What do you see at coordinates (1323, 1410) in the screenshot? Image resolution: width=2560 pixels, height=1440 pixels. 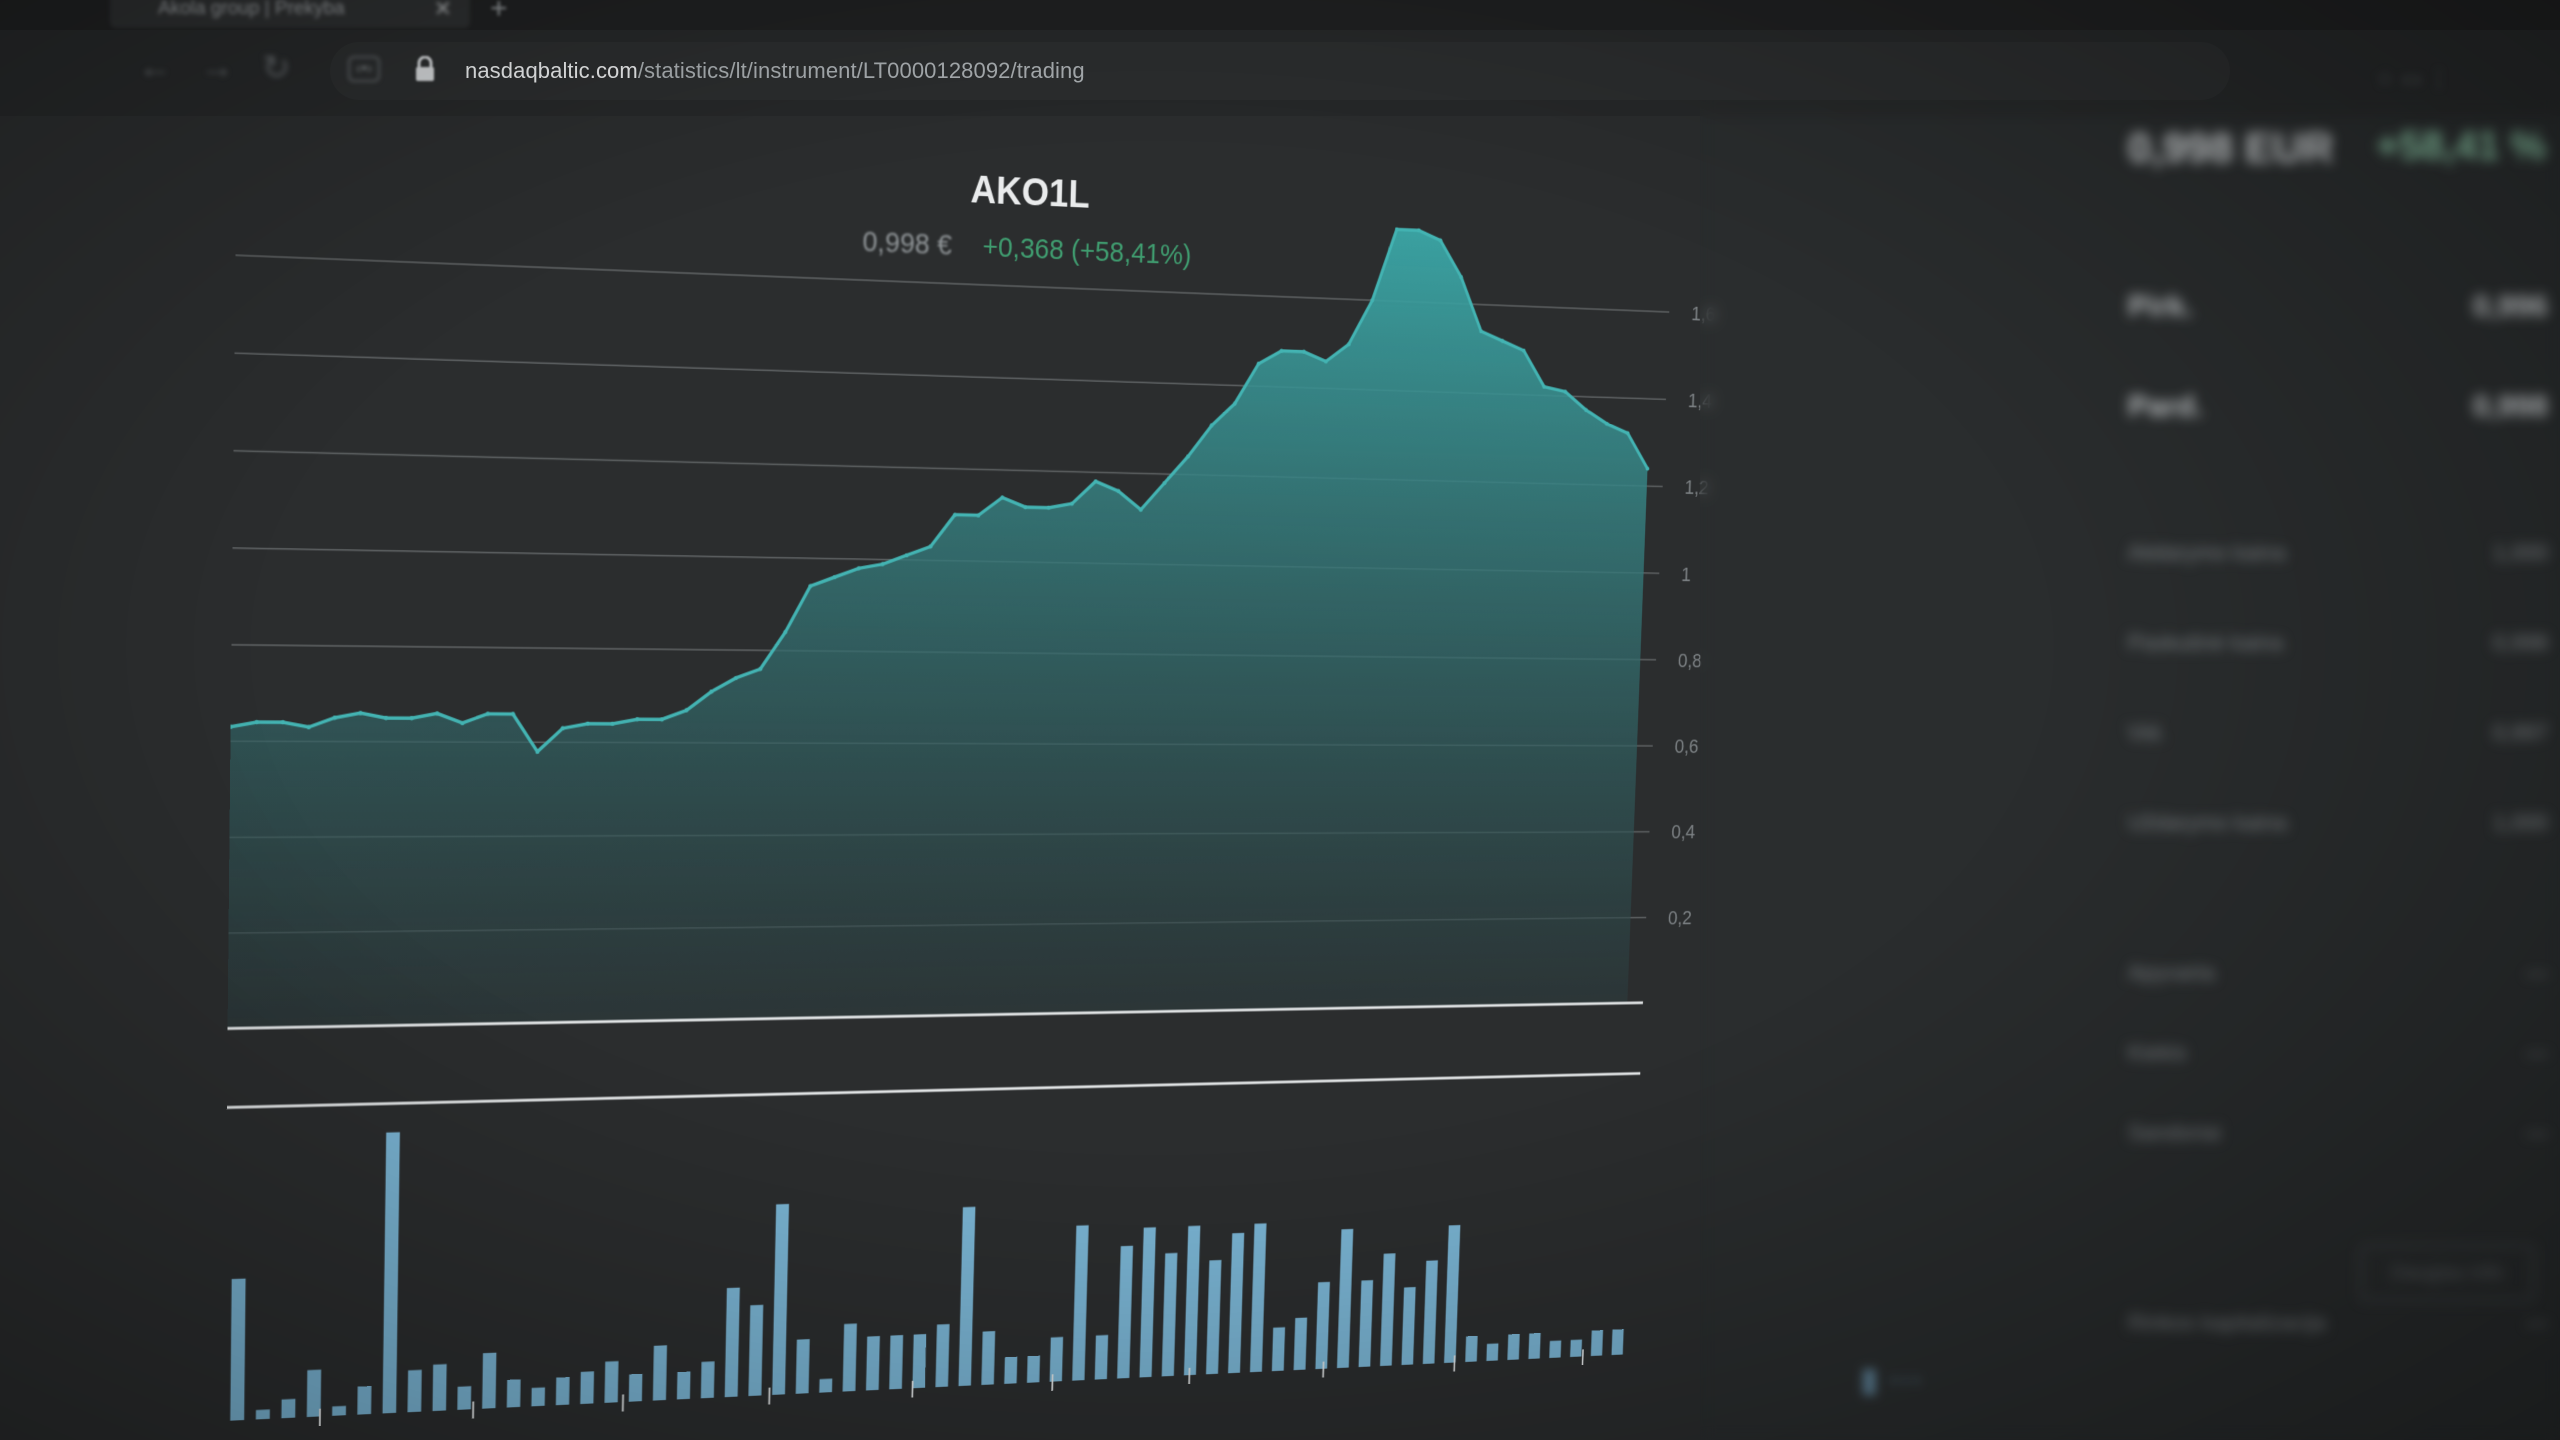 I see `x-tick-label: Sau '23` at bounding box center [1323, 1410].